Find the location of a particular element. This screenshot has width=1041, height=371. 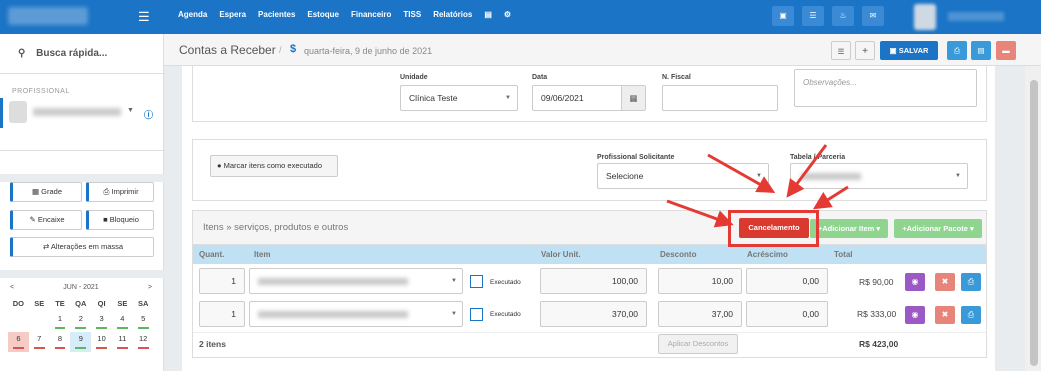

annotation-arrows is located at coordinates (757, 186).